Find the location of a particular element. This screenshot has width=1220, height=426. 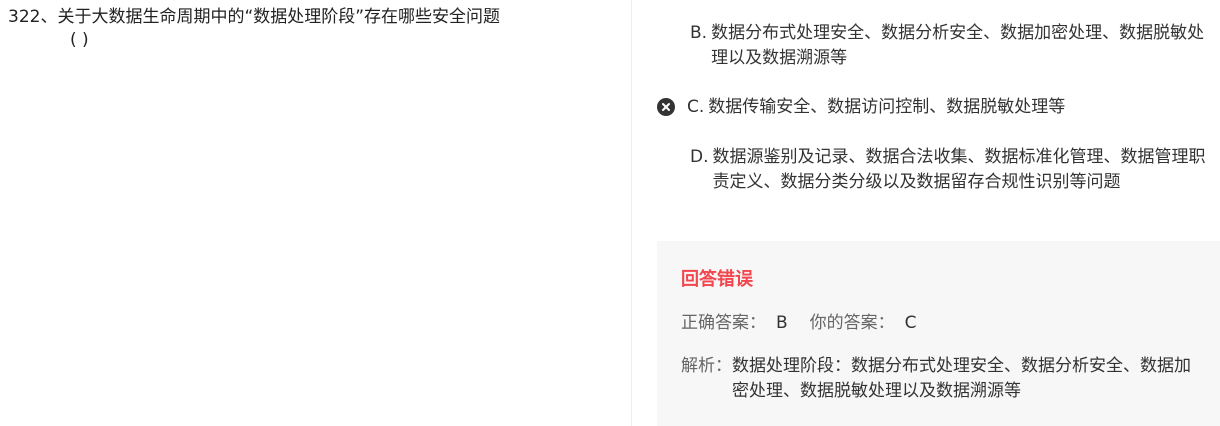

your-answer-value: C is located at coordinates (910, 323).